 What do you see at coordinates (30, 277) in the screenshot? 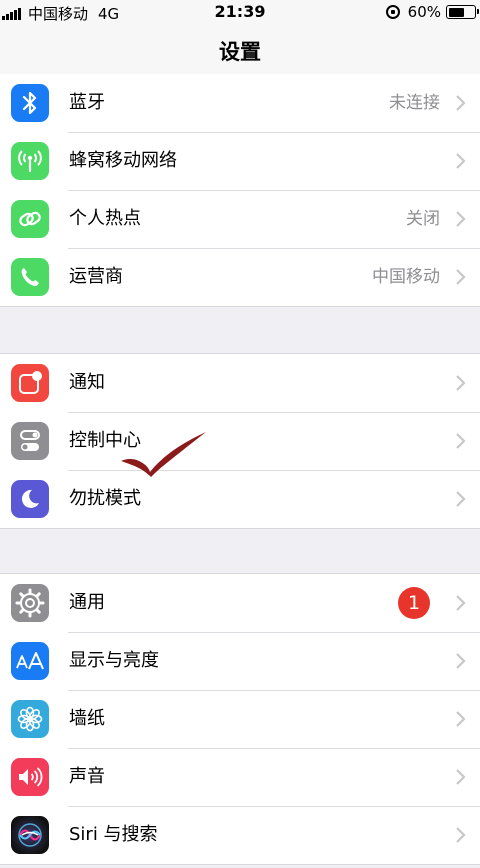
I see `phone-icon` at bounding box center [30, 277].